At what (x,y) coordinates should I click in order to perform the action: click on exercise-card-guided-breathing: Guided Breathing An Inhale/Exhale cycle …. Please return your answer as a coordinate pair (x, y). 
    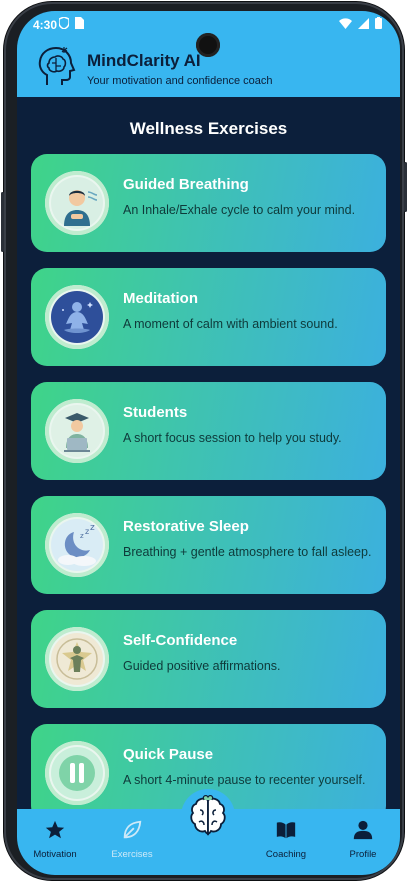
    Looking at the image, I should click on (208, 203).